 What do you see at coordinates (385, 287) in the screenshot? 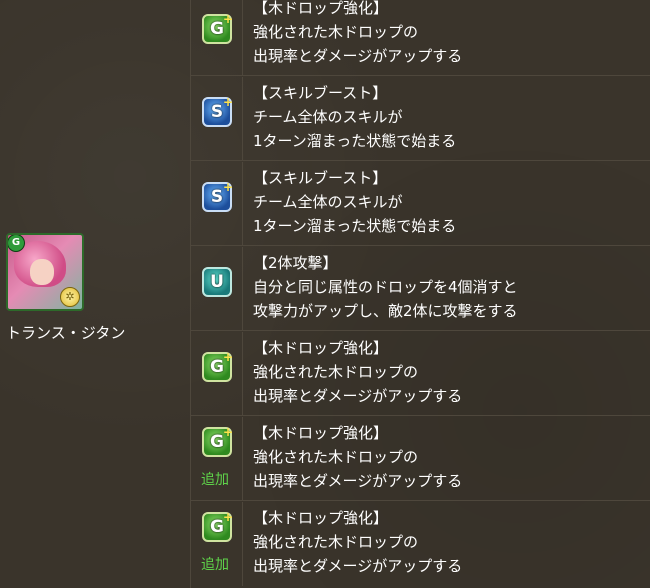
I see `awakening-desc-line1: 自分と同じ属性のドロップを4個消すと` at bounding box center [385, 287].